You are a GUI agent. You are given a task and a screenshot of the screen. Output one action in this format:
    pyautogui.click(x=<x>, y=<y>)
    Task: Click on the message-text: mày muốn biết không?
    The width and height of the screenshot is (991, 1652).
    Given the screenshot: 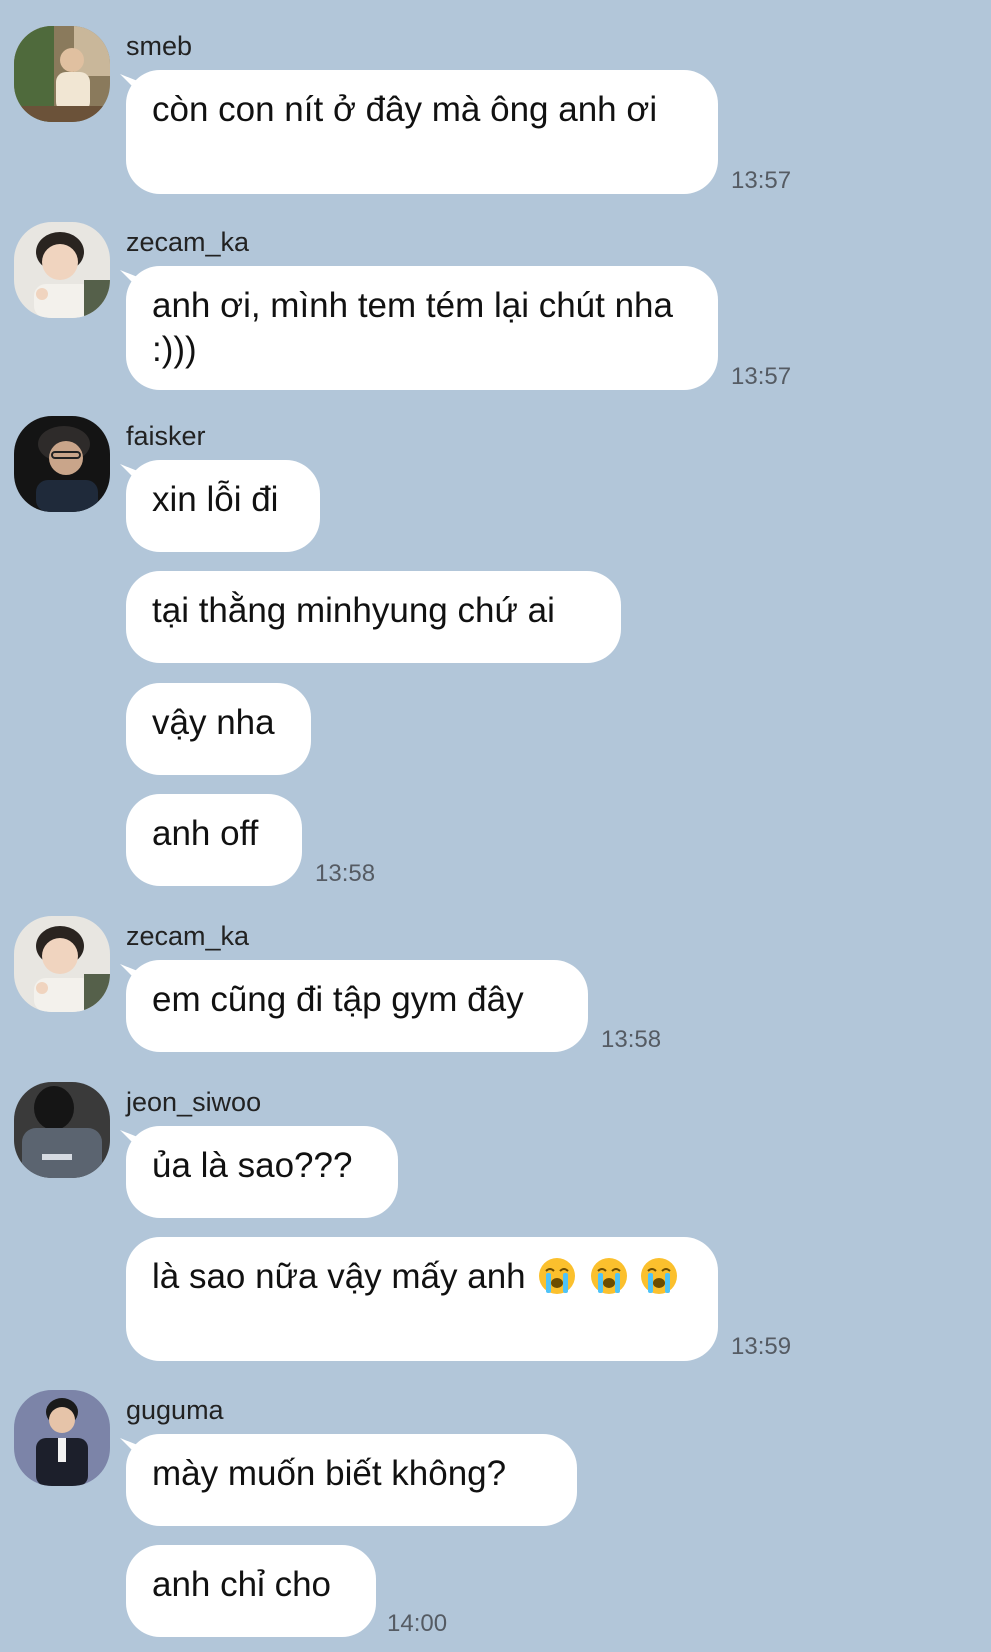 What is the action you would take?
    pyautogui.click(x=329, y=1473)
    